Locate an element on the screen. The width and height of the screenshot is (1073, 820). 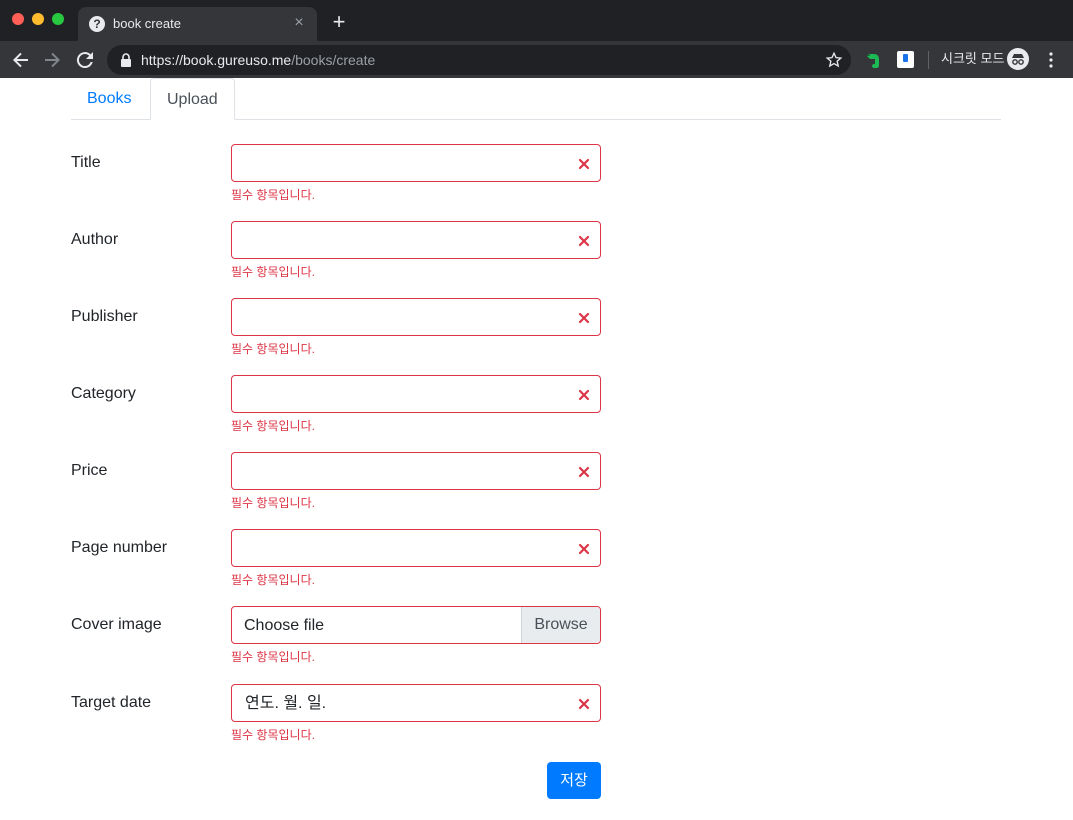
target-date-input: 연도. 월. 일. is located at coordinates (416, 703).